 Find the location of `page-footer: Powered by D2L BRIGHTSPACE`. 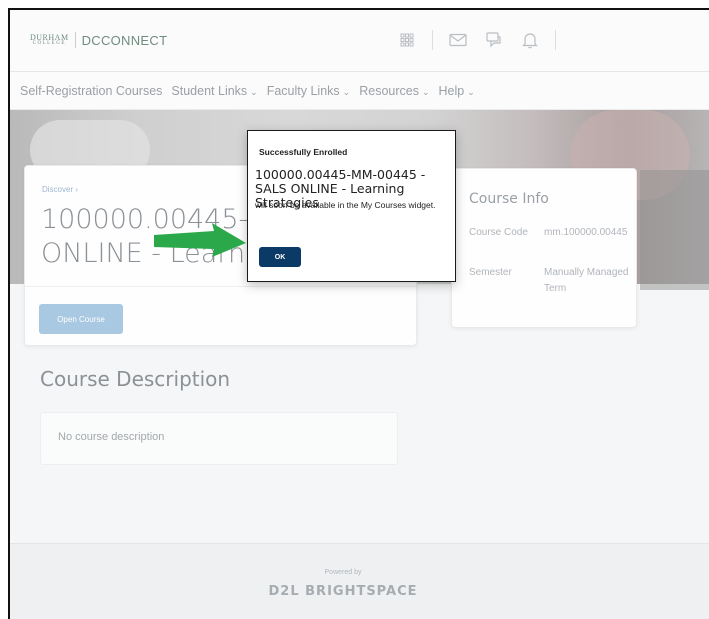

page-footer: Powered by D2L BRIGHTSPACE is located at coordinates (359, 581).